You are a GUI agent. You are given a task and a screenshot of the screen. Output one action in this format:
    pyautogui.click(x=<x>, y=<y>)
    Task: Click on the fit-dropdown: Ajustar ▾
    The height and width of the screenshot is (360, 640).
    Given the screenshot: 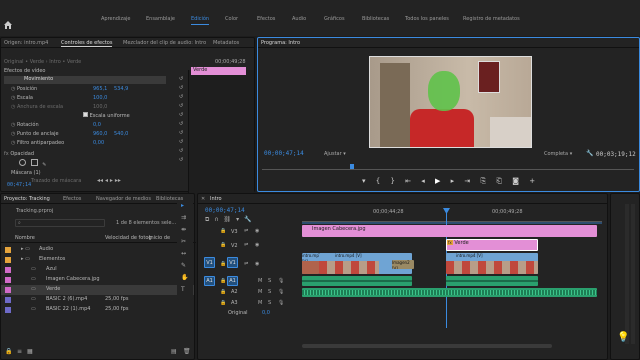 What is the action you would take?
    pyautogui.click(x=335, y=154)
    